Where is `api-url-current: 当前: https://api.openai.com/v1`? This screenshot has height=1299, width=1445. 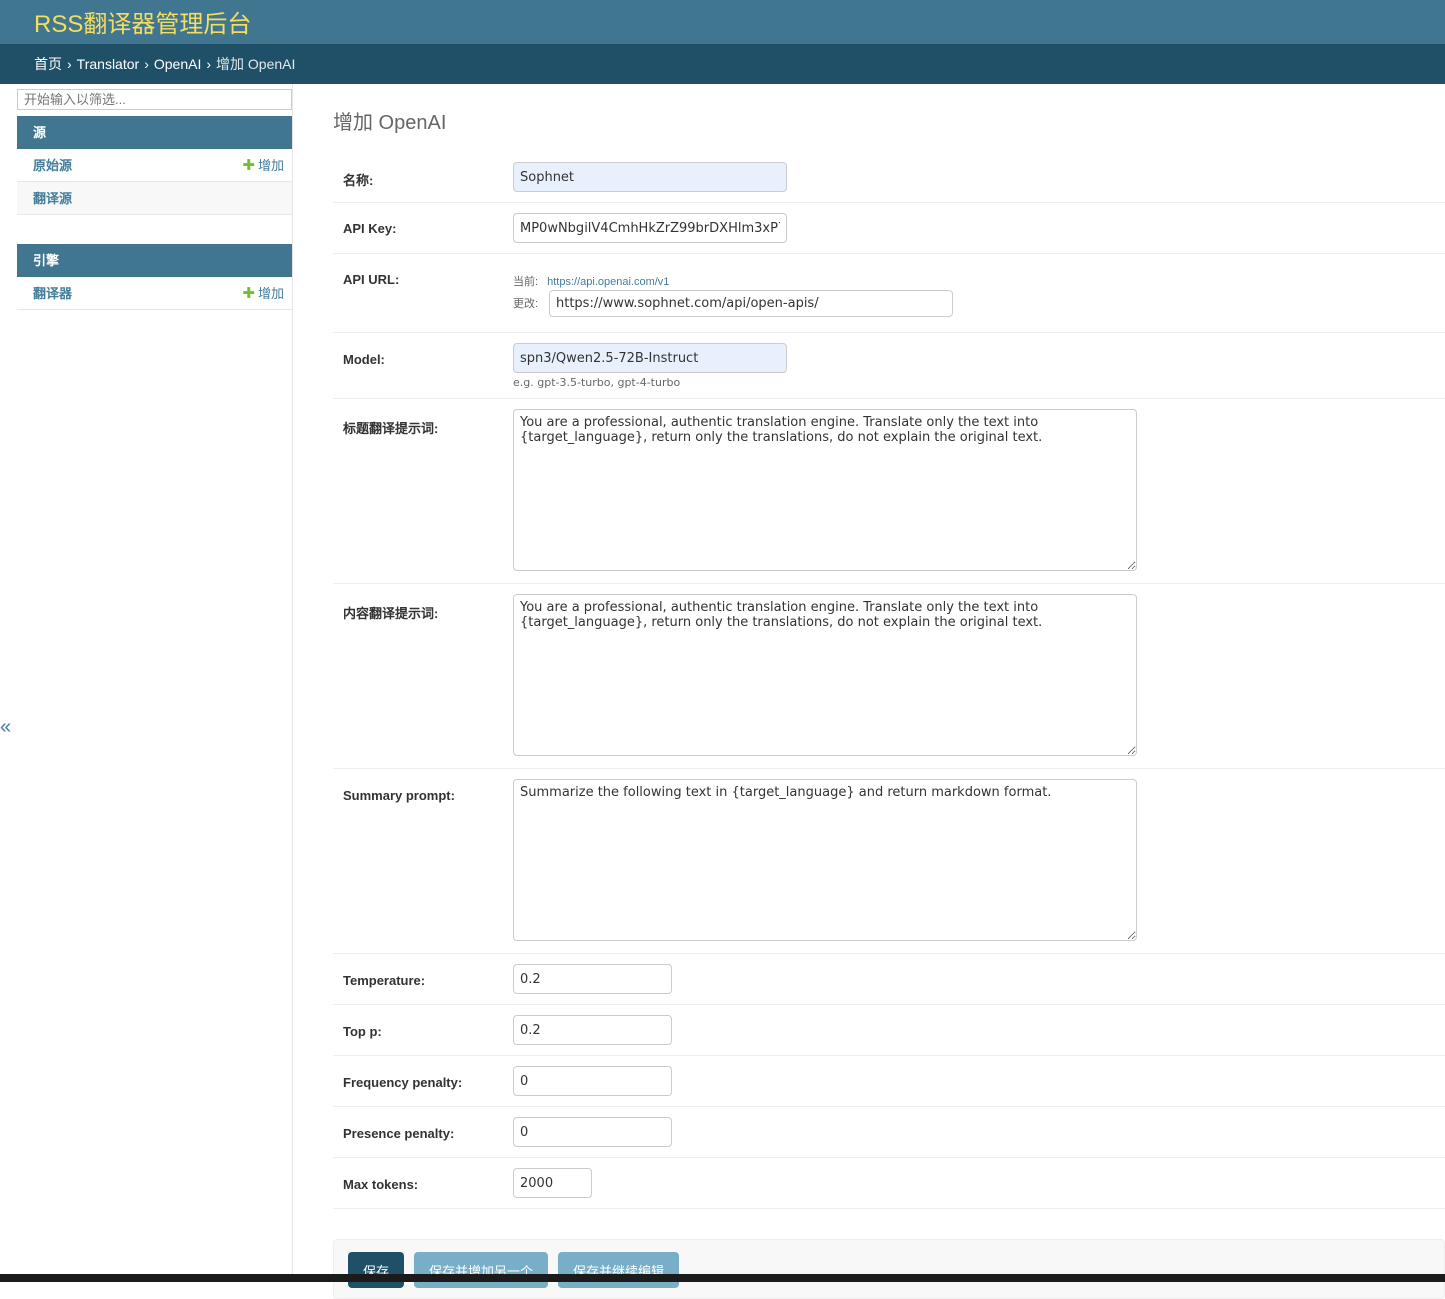 api-url-current: 当前: https://api.openai.com/v1 is located at coordinates (591, 281).